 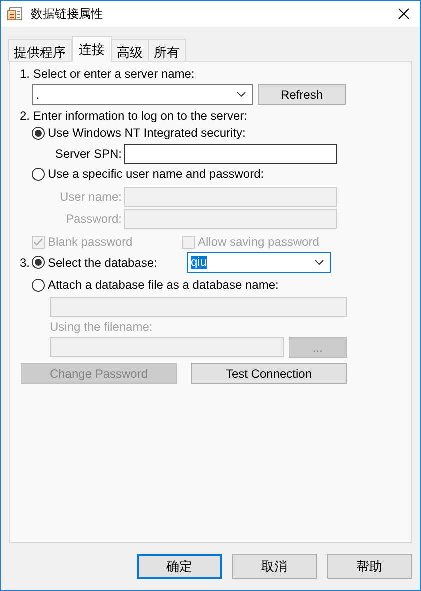 What do you see at coordinates (230, 154) in the screenshot?
I see `input-field` at bounding box center [230, 154].